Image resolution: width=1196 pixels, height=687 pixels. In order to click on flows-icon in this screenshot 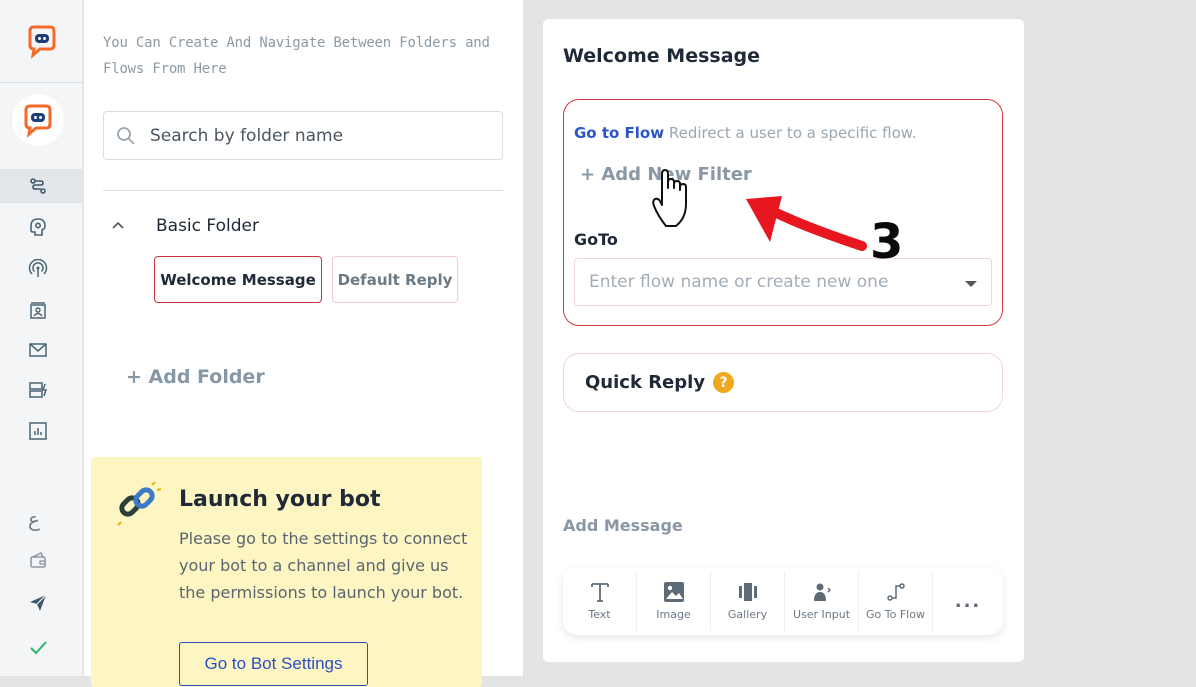, I will do `click(38, 186)`.